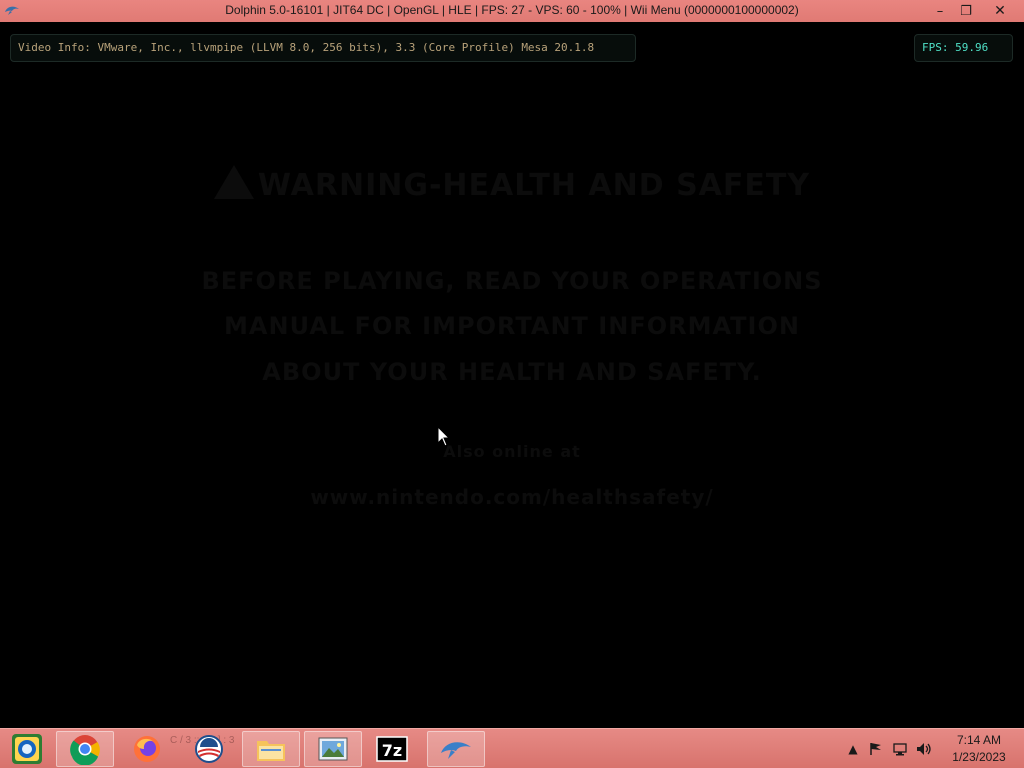 This screenshot has height=768, width=1024. I want to click on firefox-icon, so click(147, 749).